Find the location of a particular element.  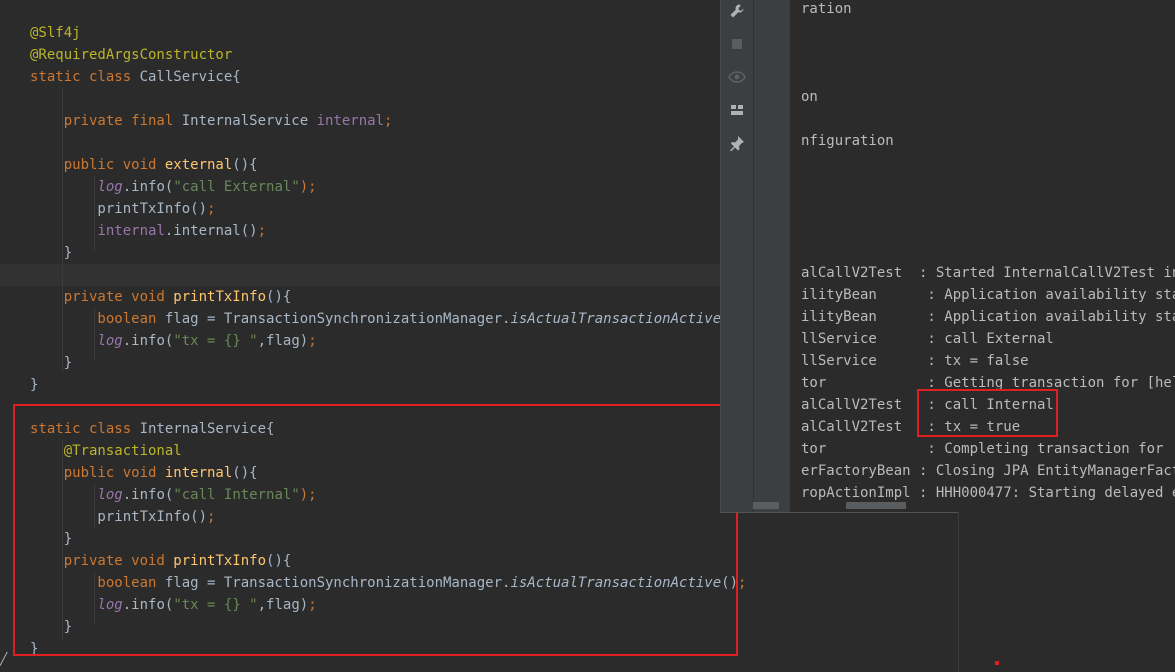

code-token: private final is located at coordinates (106, 121).